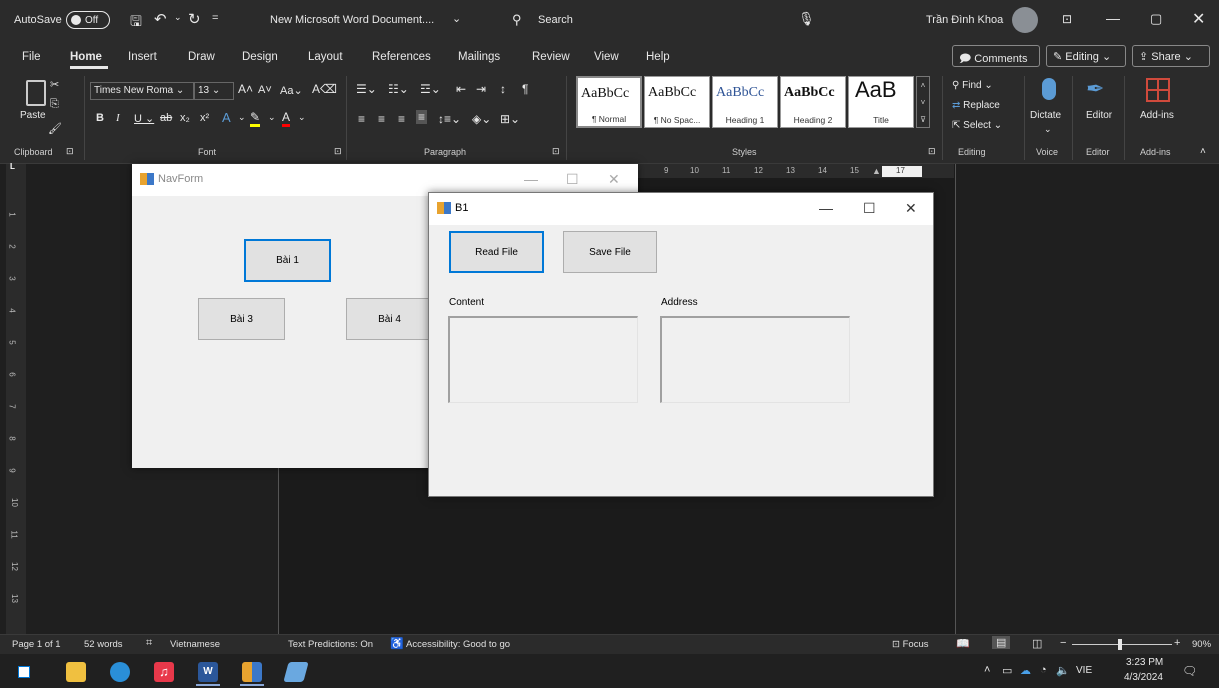 The image size is (1219, 688). What do you see at coordinates (401, 57) in the screenshot?
I see `tab-references: References` at bounding box center [401, 57].